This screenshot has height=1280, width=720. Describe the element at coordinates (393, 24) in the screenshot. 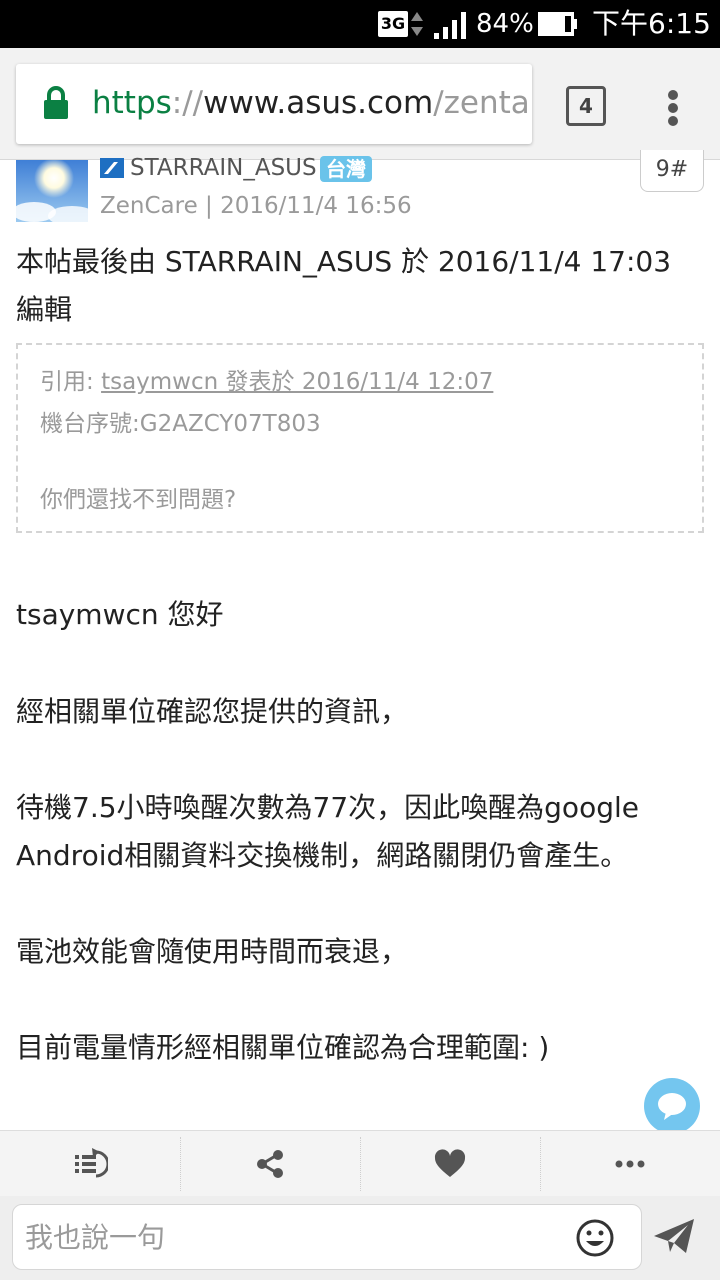

I see `network-type-badge: 3G` at that location.